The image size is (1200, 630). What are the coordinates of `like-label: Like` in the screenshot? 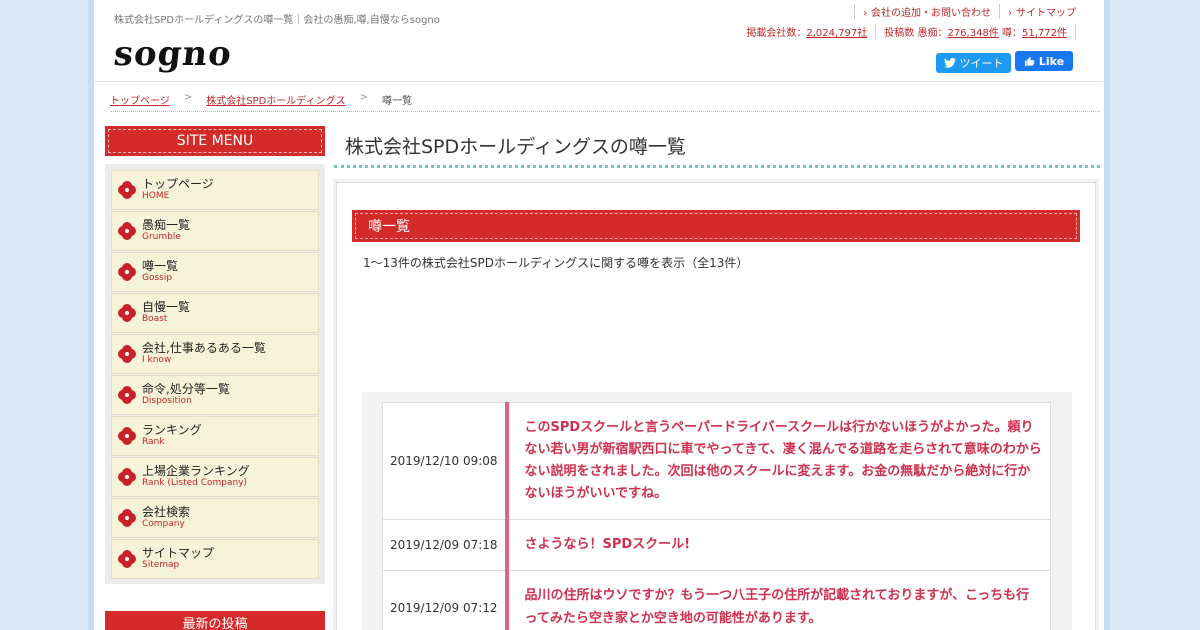 It's located at (1051, 61).